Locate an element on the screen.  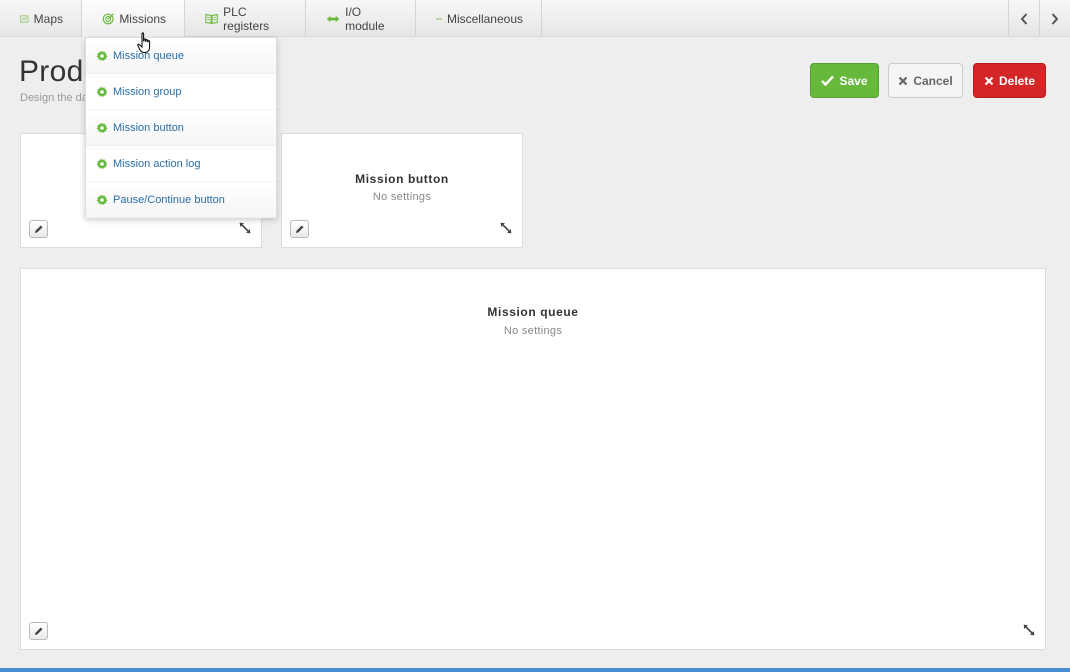
cancel-label: Cancel is located at coordinates (933, 80).